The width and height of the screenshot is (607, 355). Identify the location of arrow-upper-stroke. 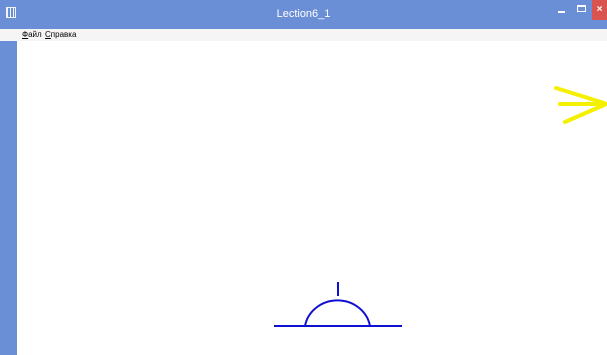
(580, 95).